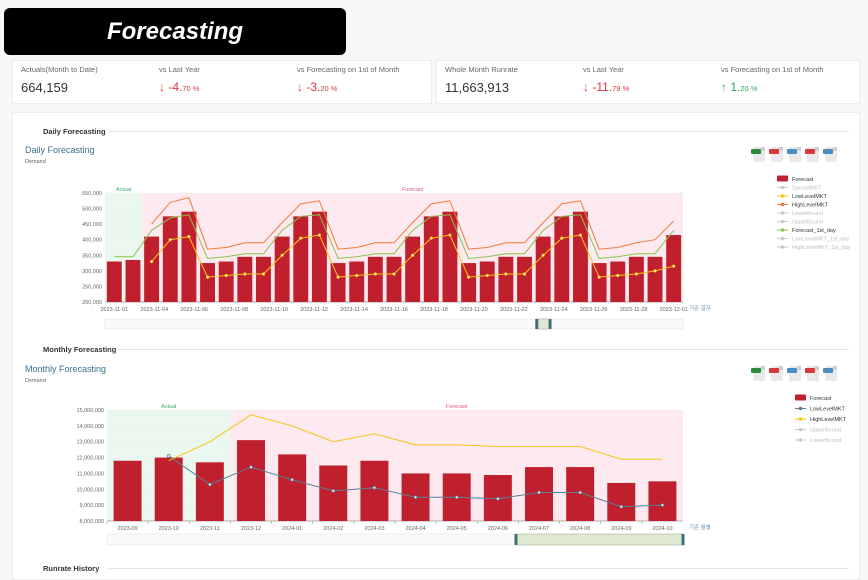  I want to click on data-zoom-window, so click(543, 324).